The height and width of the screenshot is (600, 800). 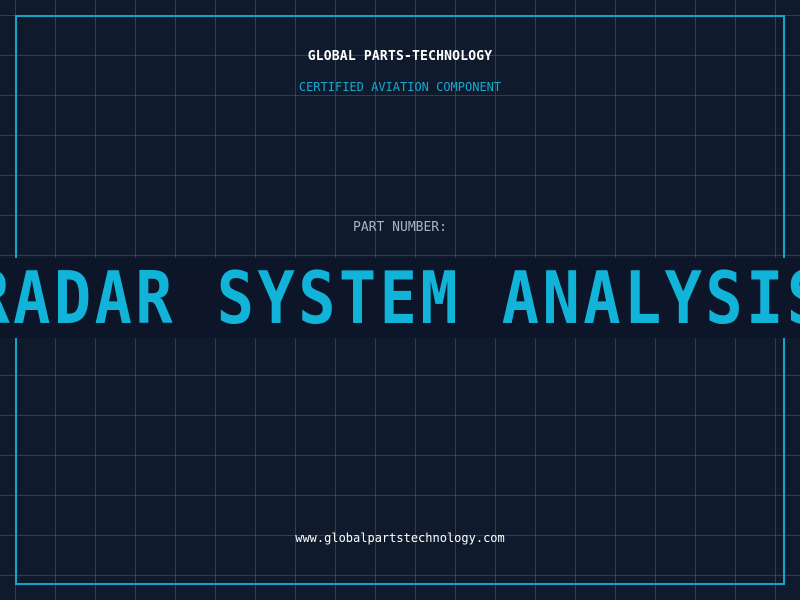 I want to click on part-number-value: RADAR SYSTEM ANALYSIS, so click(x=400, y=298).